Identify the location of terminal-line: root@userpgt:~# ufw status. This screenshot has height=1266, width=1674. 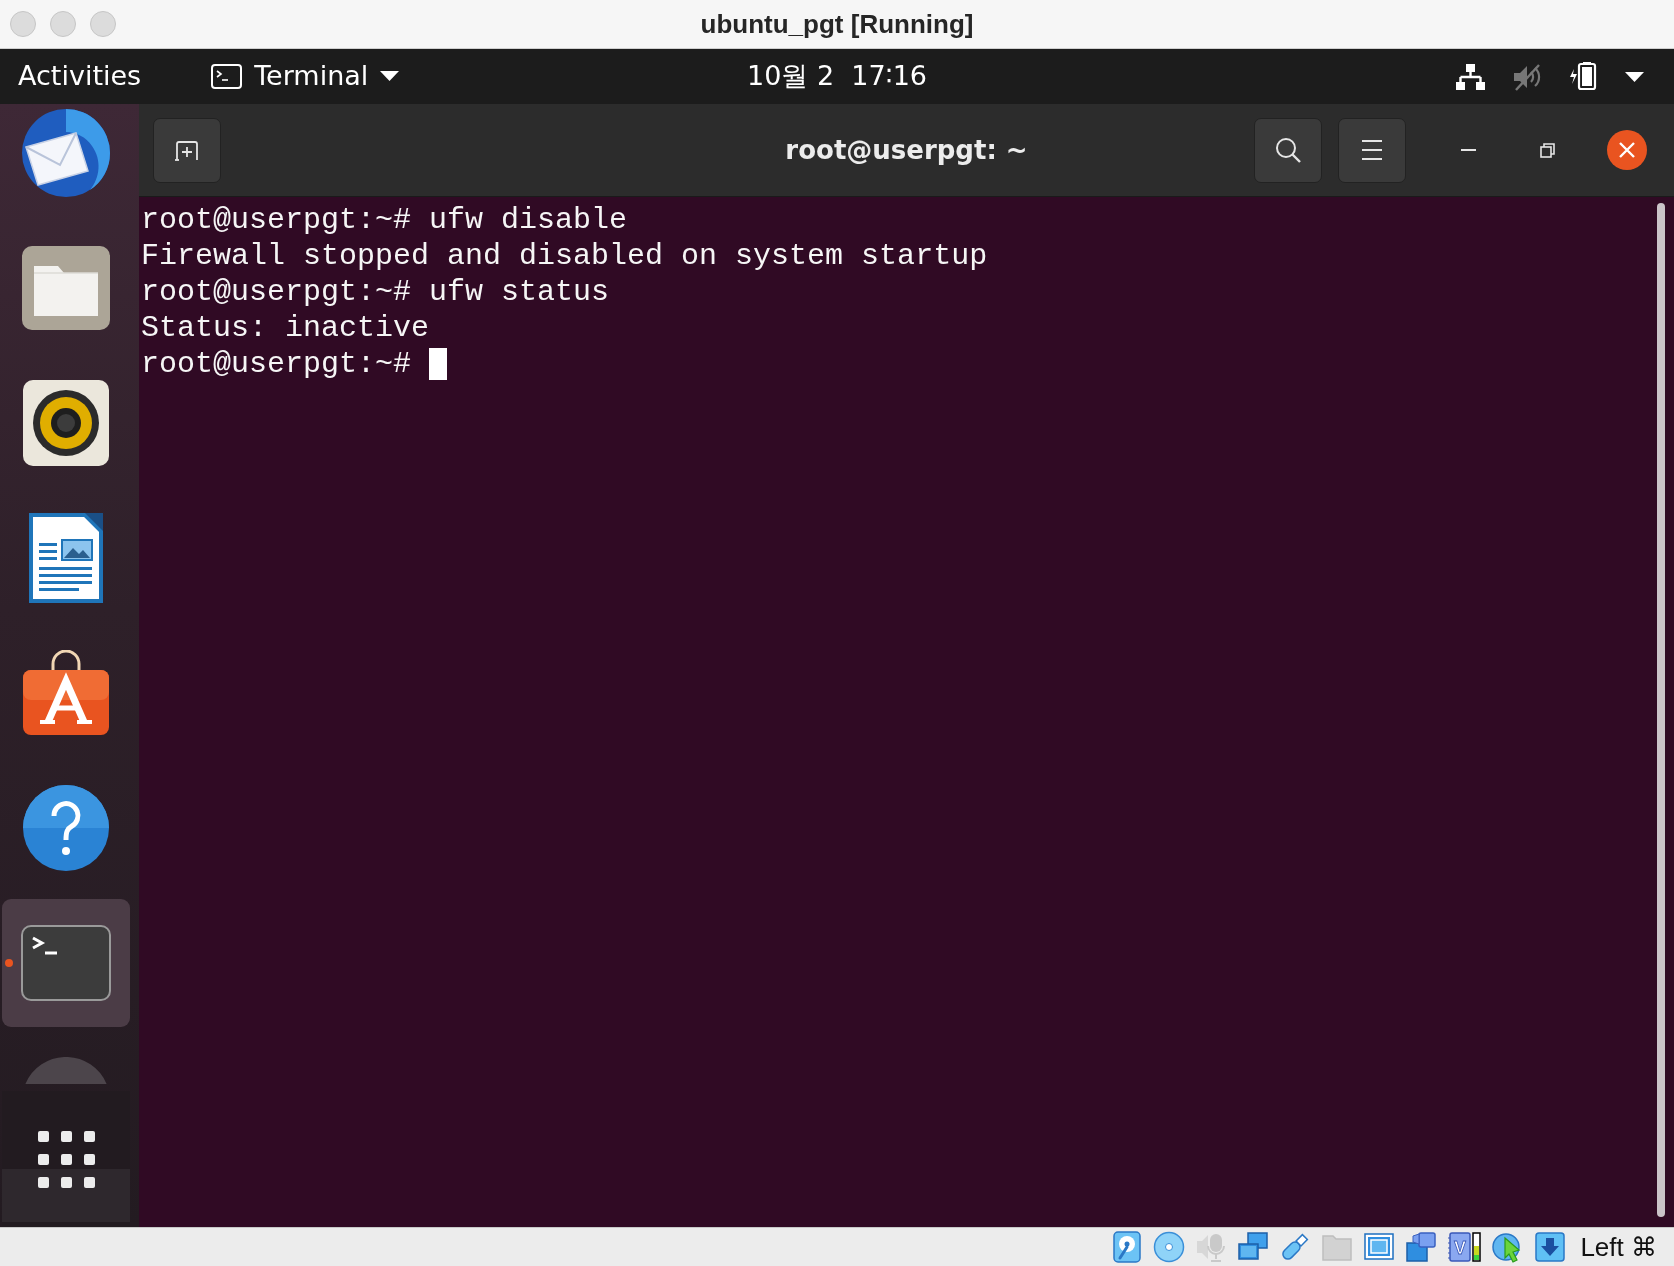
(375, 292).